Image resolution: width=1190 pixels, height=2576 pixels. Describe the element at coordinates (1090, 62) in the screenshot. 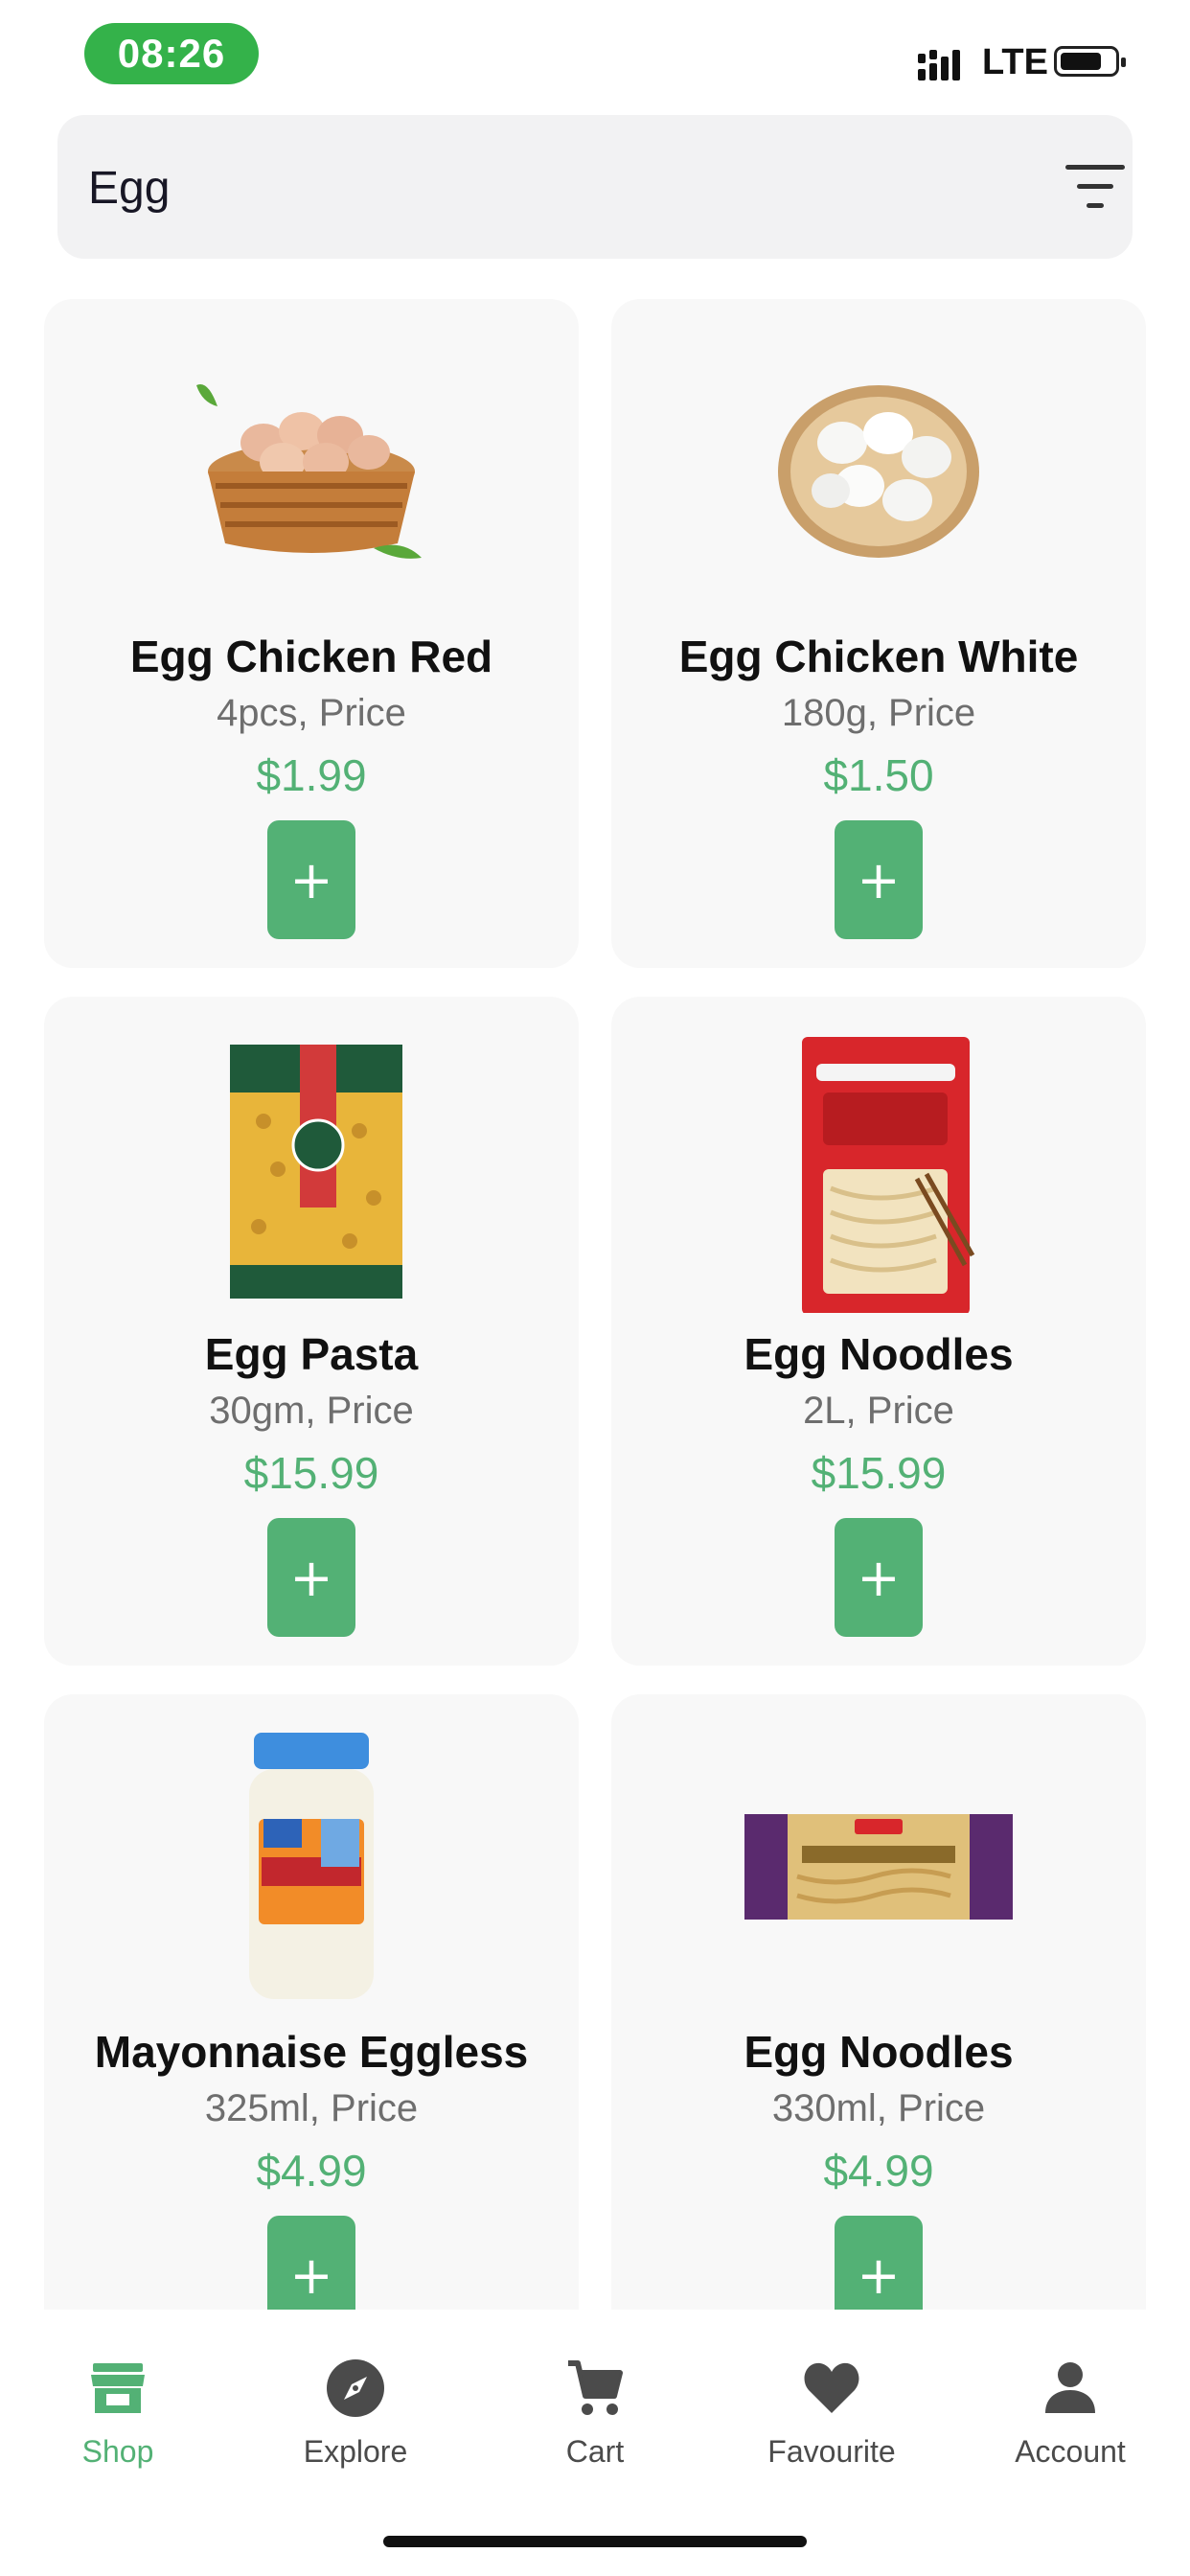

I see `battery-icon` at that location.